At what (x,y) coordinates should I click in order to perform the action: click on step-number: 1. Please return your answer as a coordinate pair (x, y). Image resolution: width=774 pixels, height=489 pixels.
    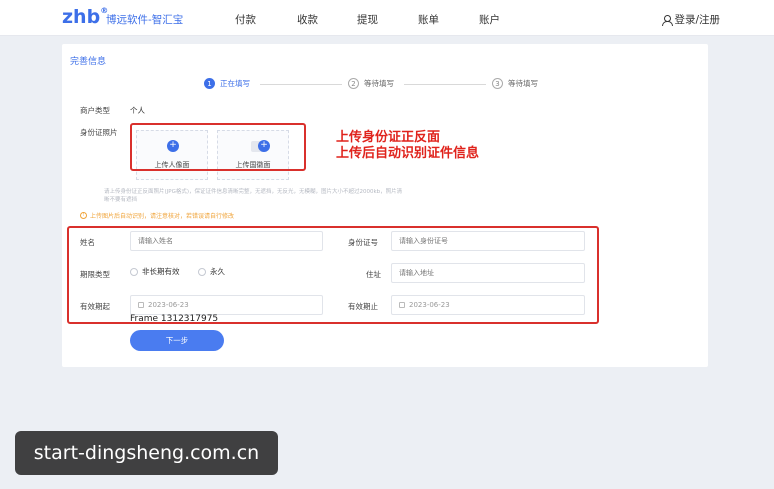
    Looking at the image, I should click on (209, 83).